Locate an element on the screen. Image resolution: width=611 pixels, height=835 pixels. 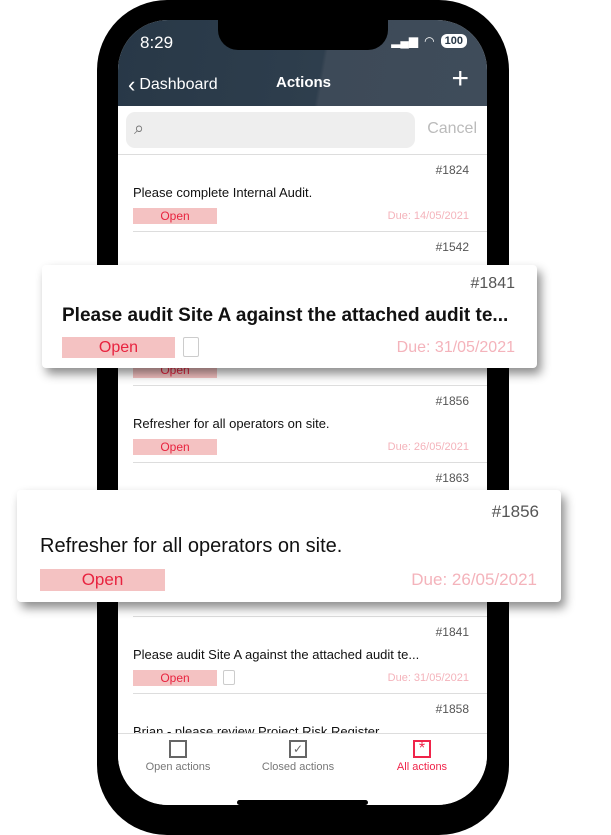
nav-header: 8:29 ▂▄▆ ◠ 100 ‹ Dashboard Actions + is located at coordinates (302, 63).